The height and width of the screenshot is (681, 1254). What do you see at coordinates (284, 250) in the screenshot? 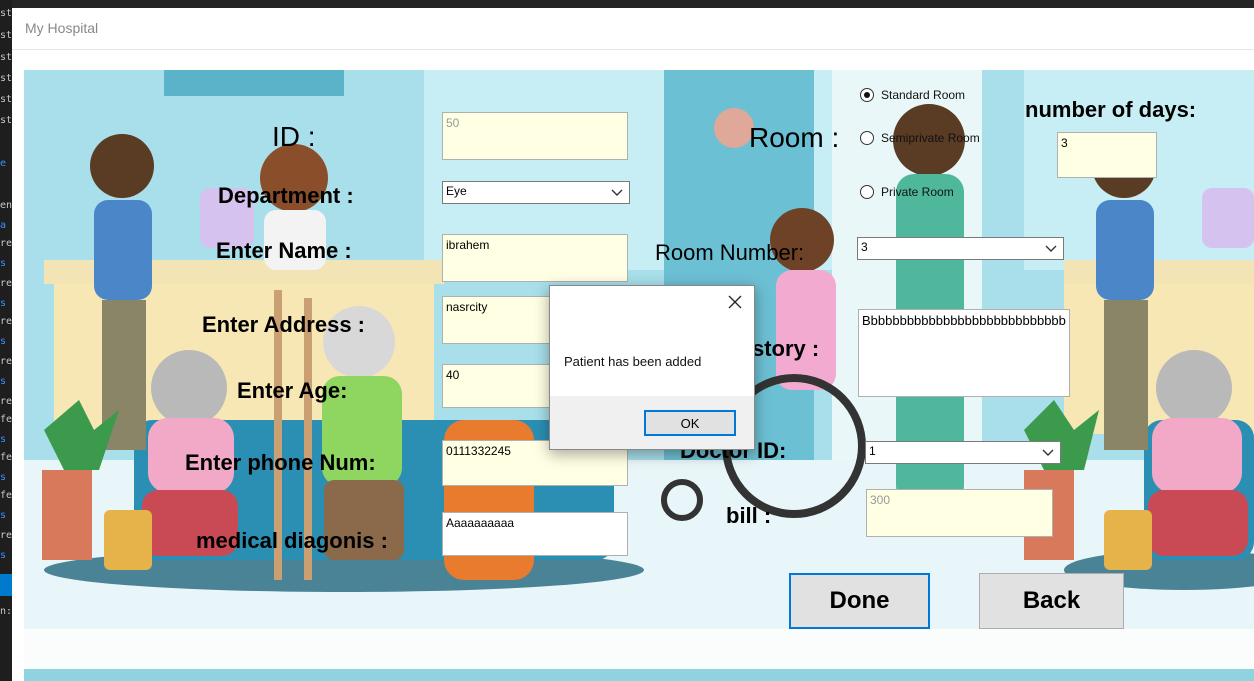
I see `name-label: Enter Name :` at bounding box center [284, 250].